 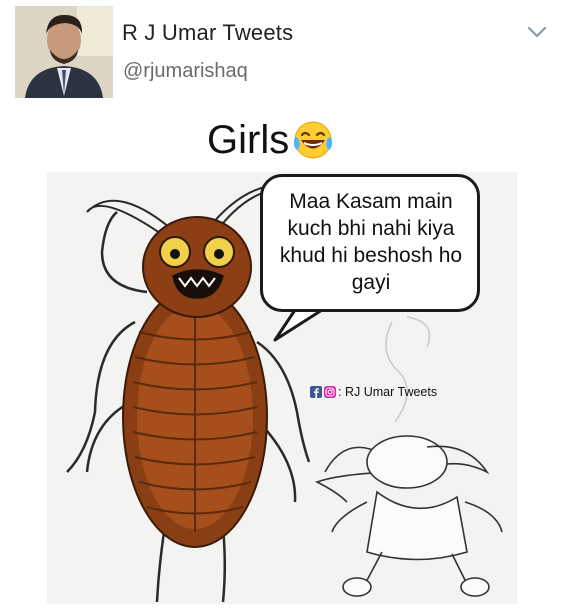 I want to click on avatar-photo, so click(x=64, y=52).